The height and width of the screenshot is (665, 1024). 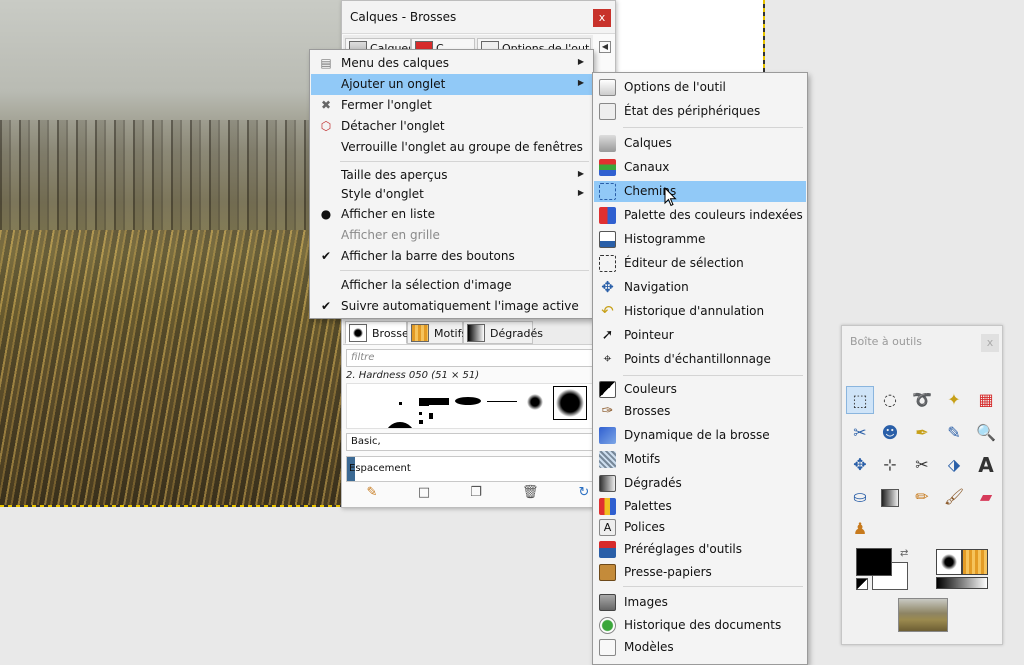 What do you see at coordinates (700, 111) in the screenshot?
I see `submenu-item-device-status: État des périphériques` at bounding box center [700, 111].